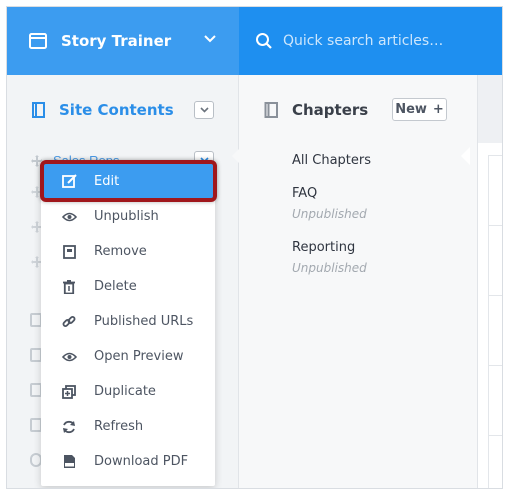 The height and width of the screenshot is (494, 509). What do you see at coordinates (115, 286) in the screenshot?
I see `menu-item-label: Delete` at bounding box center [115, 286].